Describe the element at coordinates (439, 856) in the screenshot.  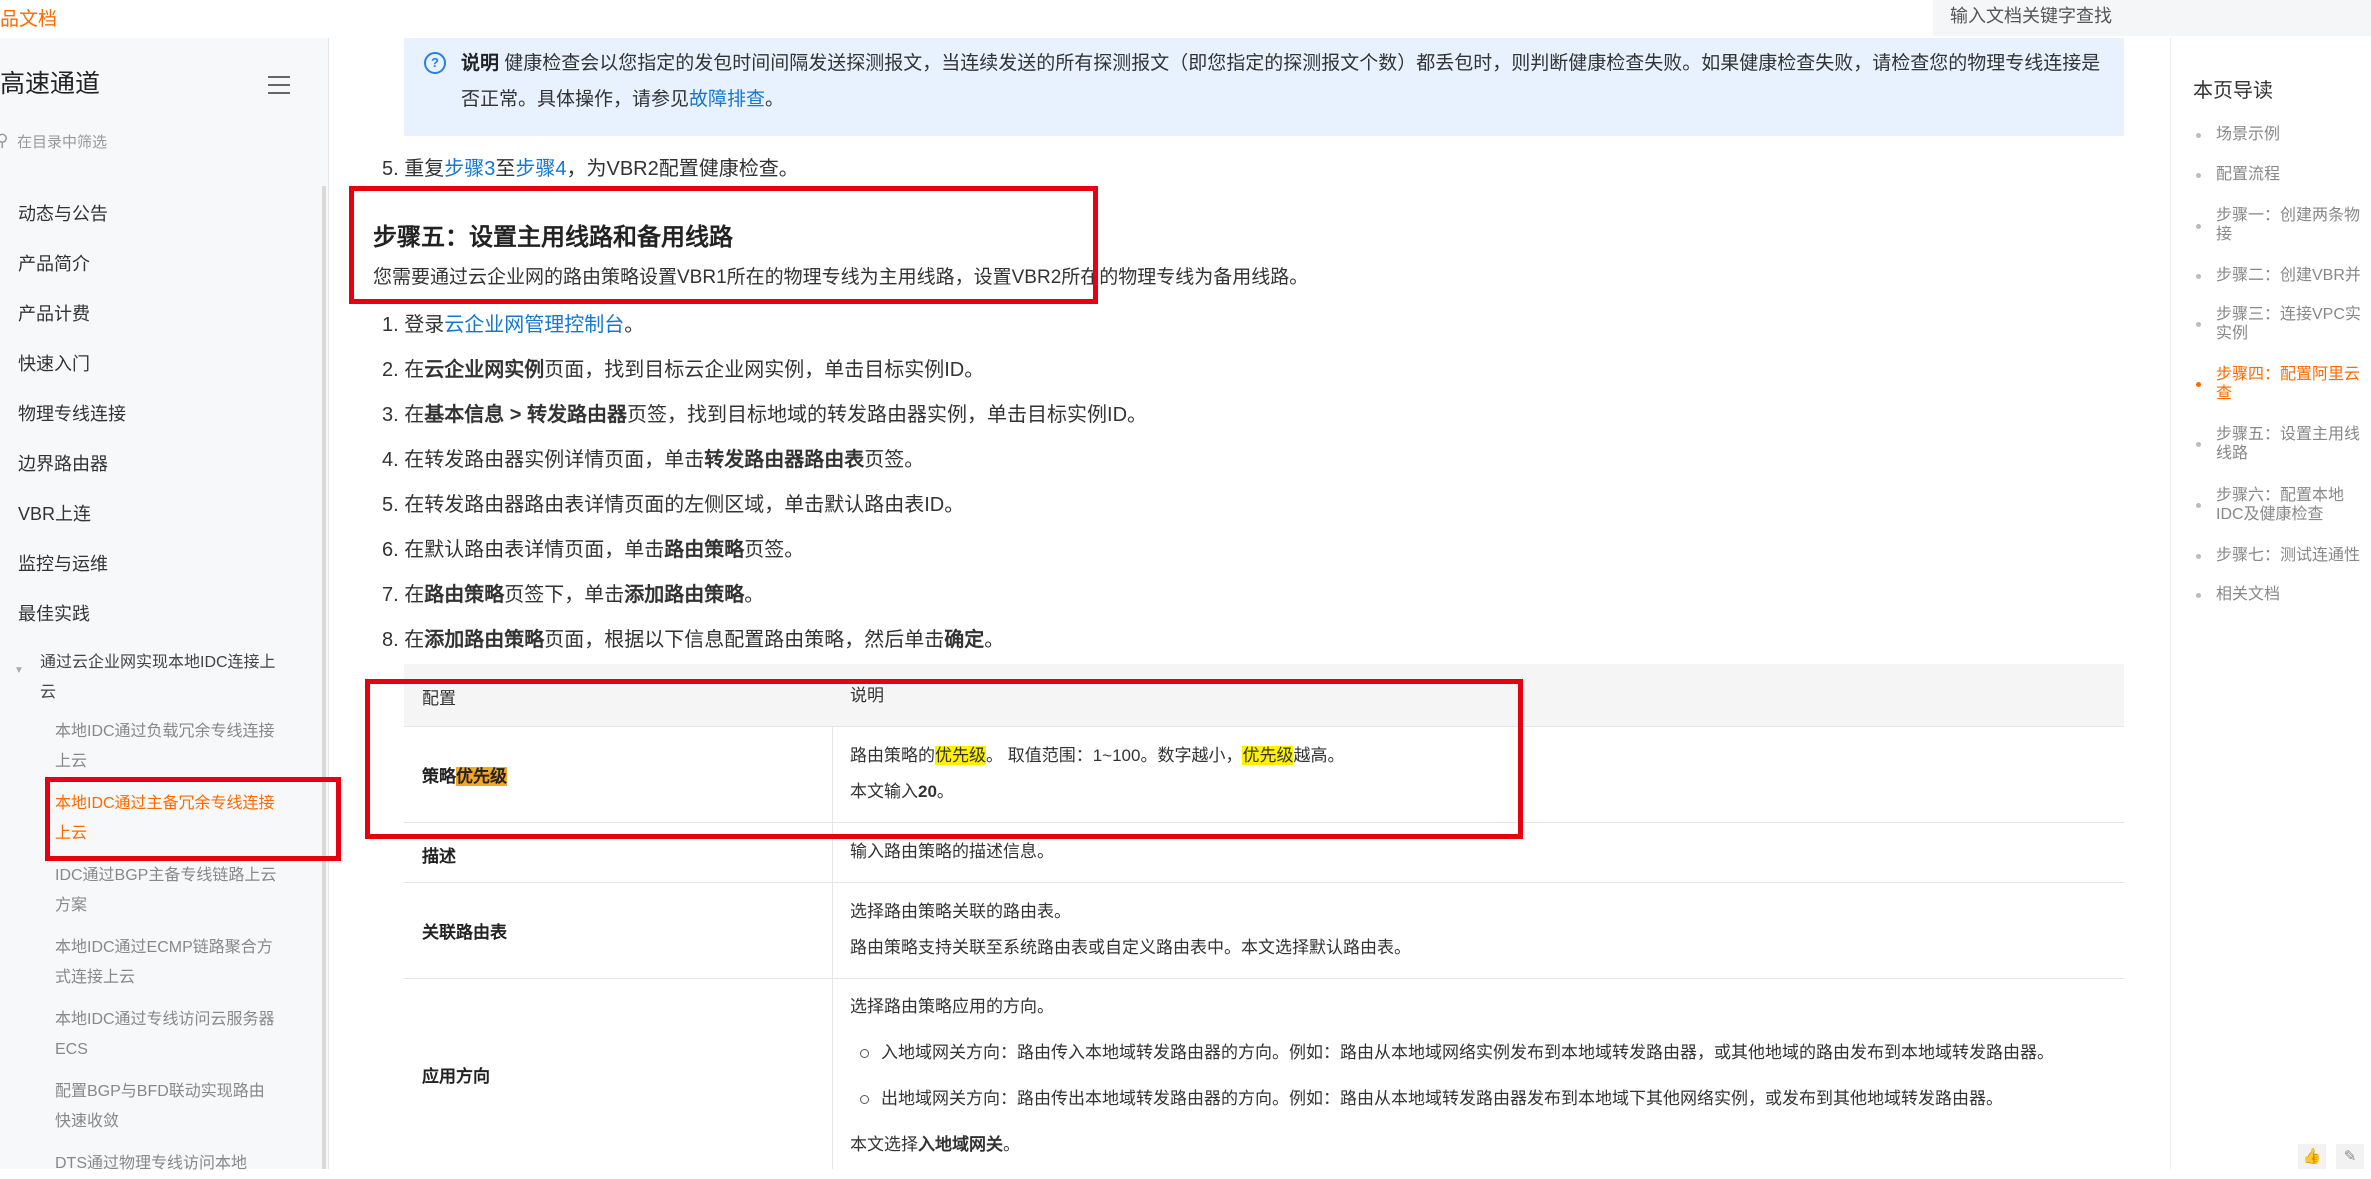
I see `description-label: 描述` at that location.